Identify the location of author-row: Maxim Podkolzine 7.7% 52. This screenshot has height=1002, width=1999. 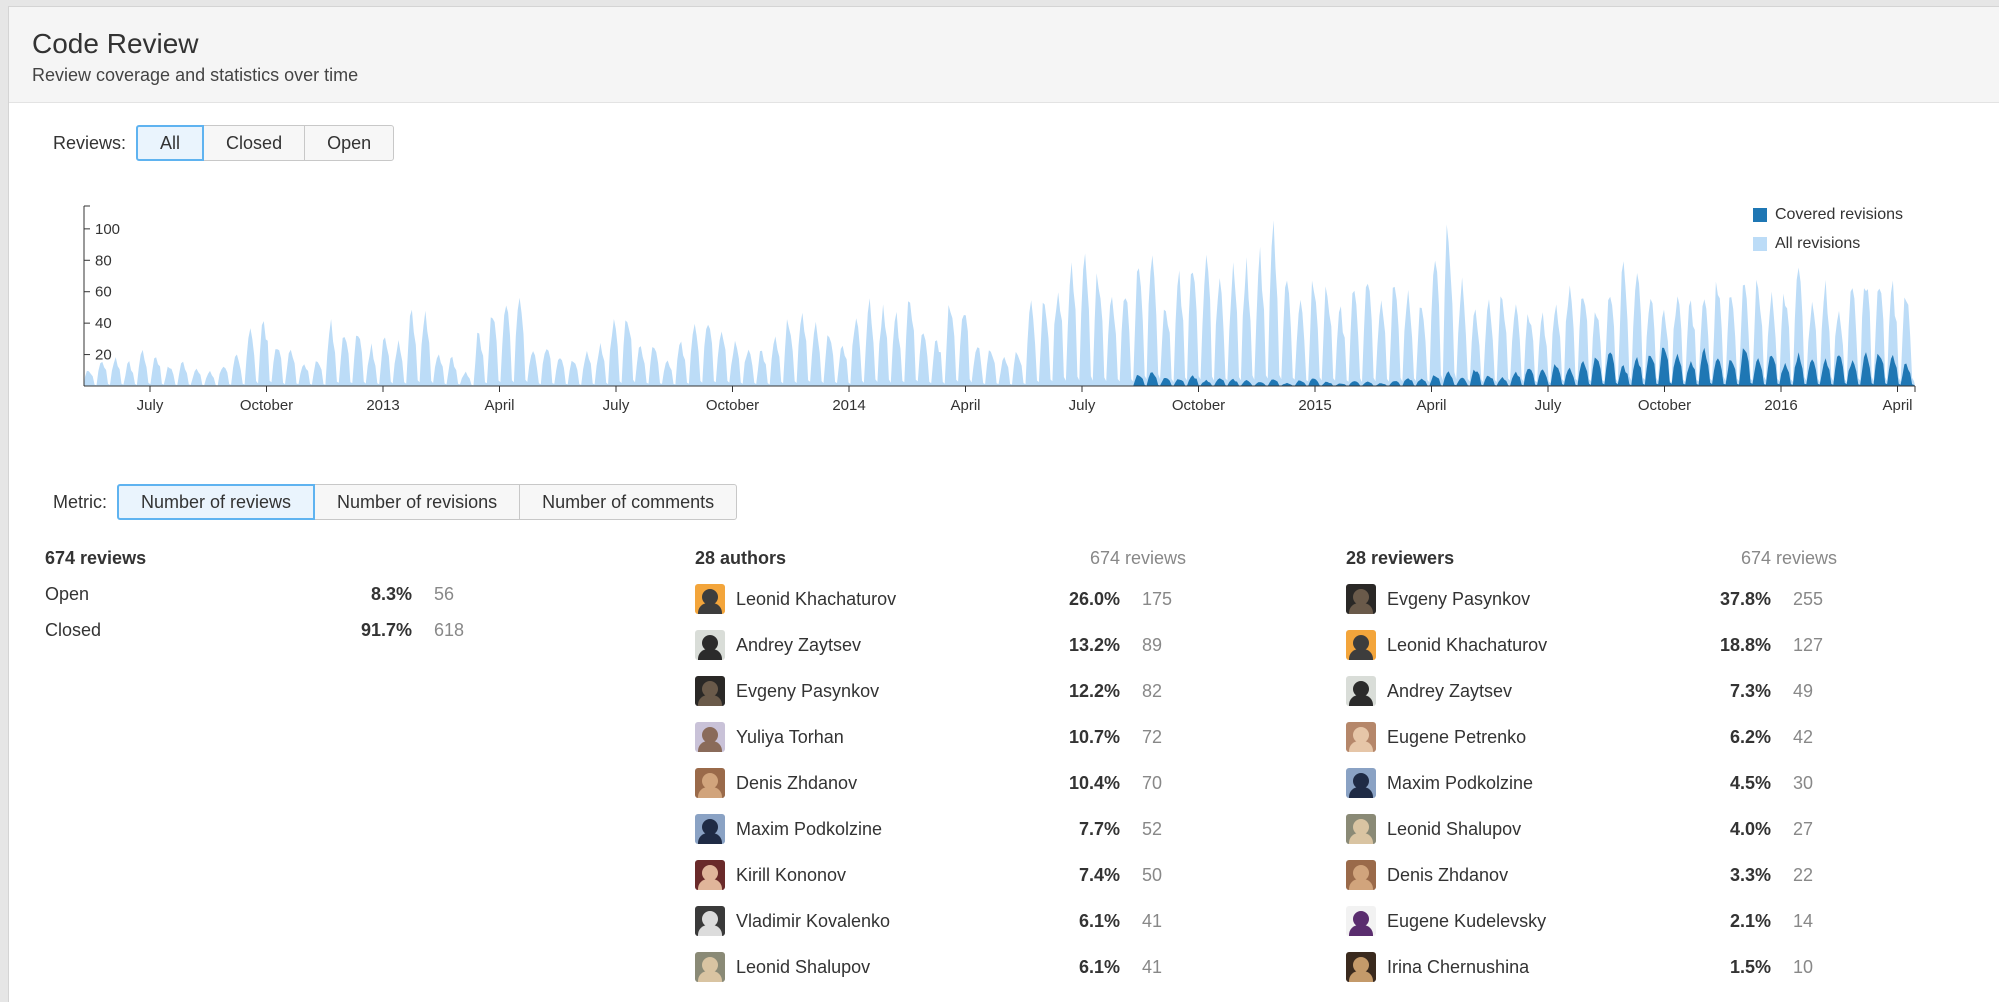
(975, 829).